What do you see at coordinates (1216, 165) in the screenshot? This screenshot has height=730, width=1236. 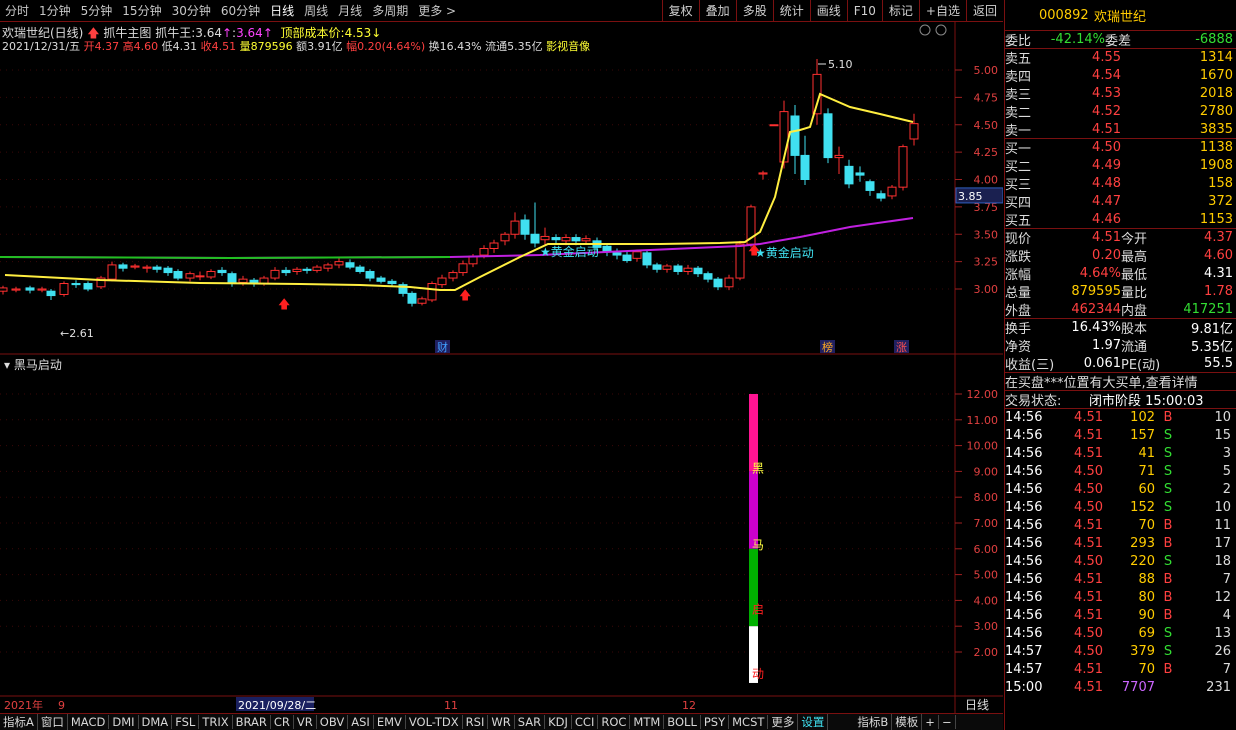 I see `bid-volume: 1908` at bounding box center [1216, 165].